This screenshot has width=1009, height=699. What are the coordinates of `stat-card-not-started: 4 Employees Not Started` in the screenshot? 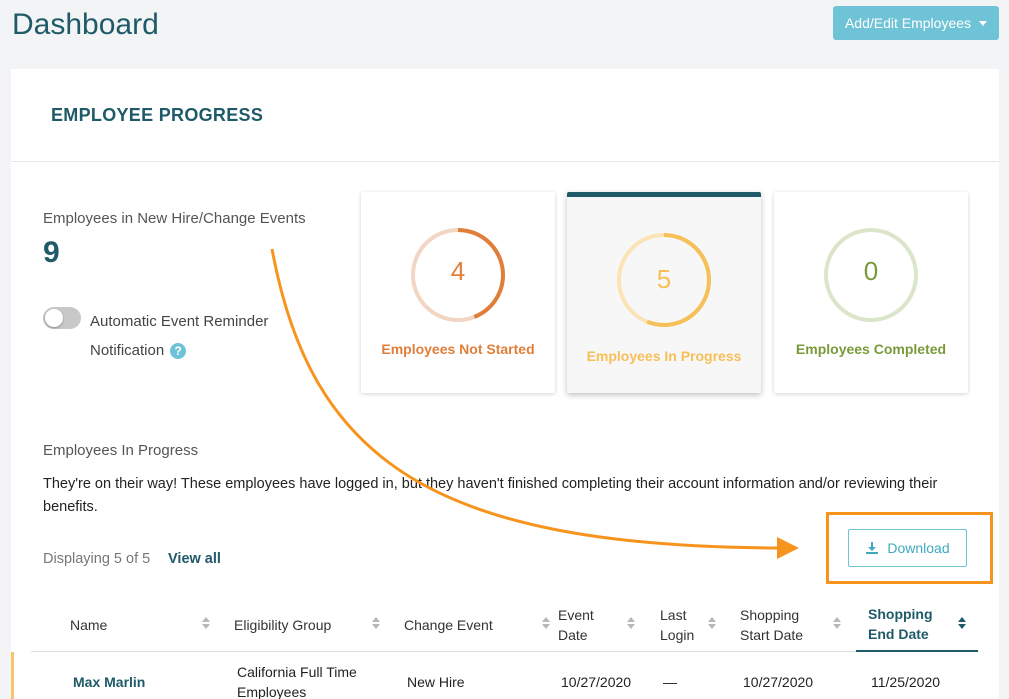 It's located at (458, 292).